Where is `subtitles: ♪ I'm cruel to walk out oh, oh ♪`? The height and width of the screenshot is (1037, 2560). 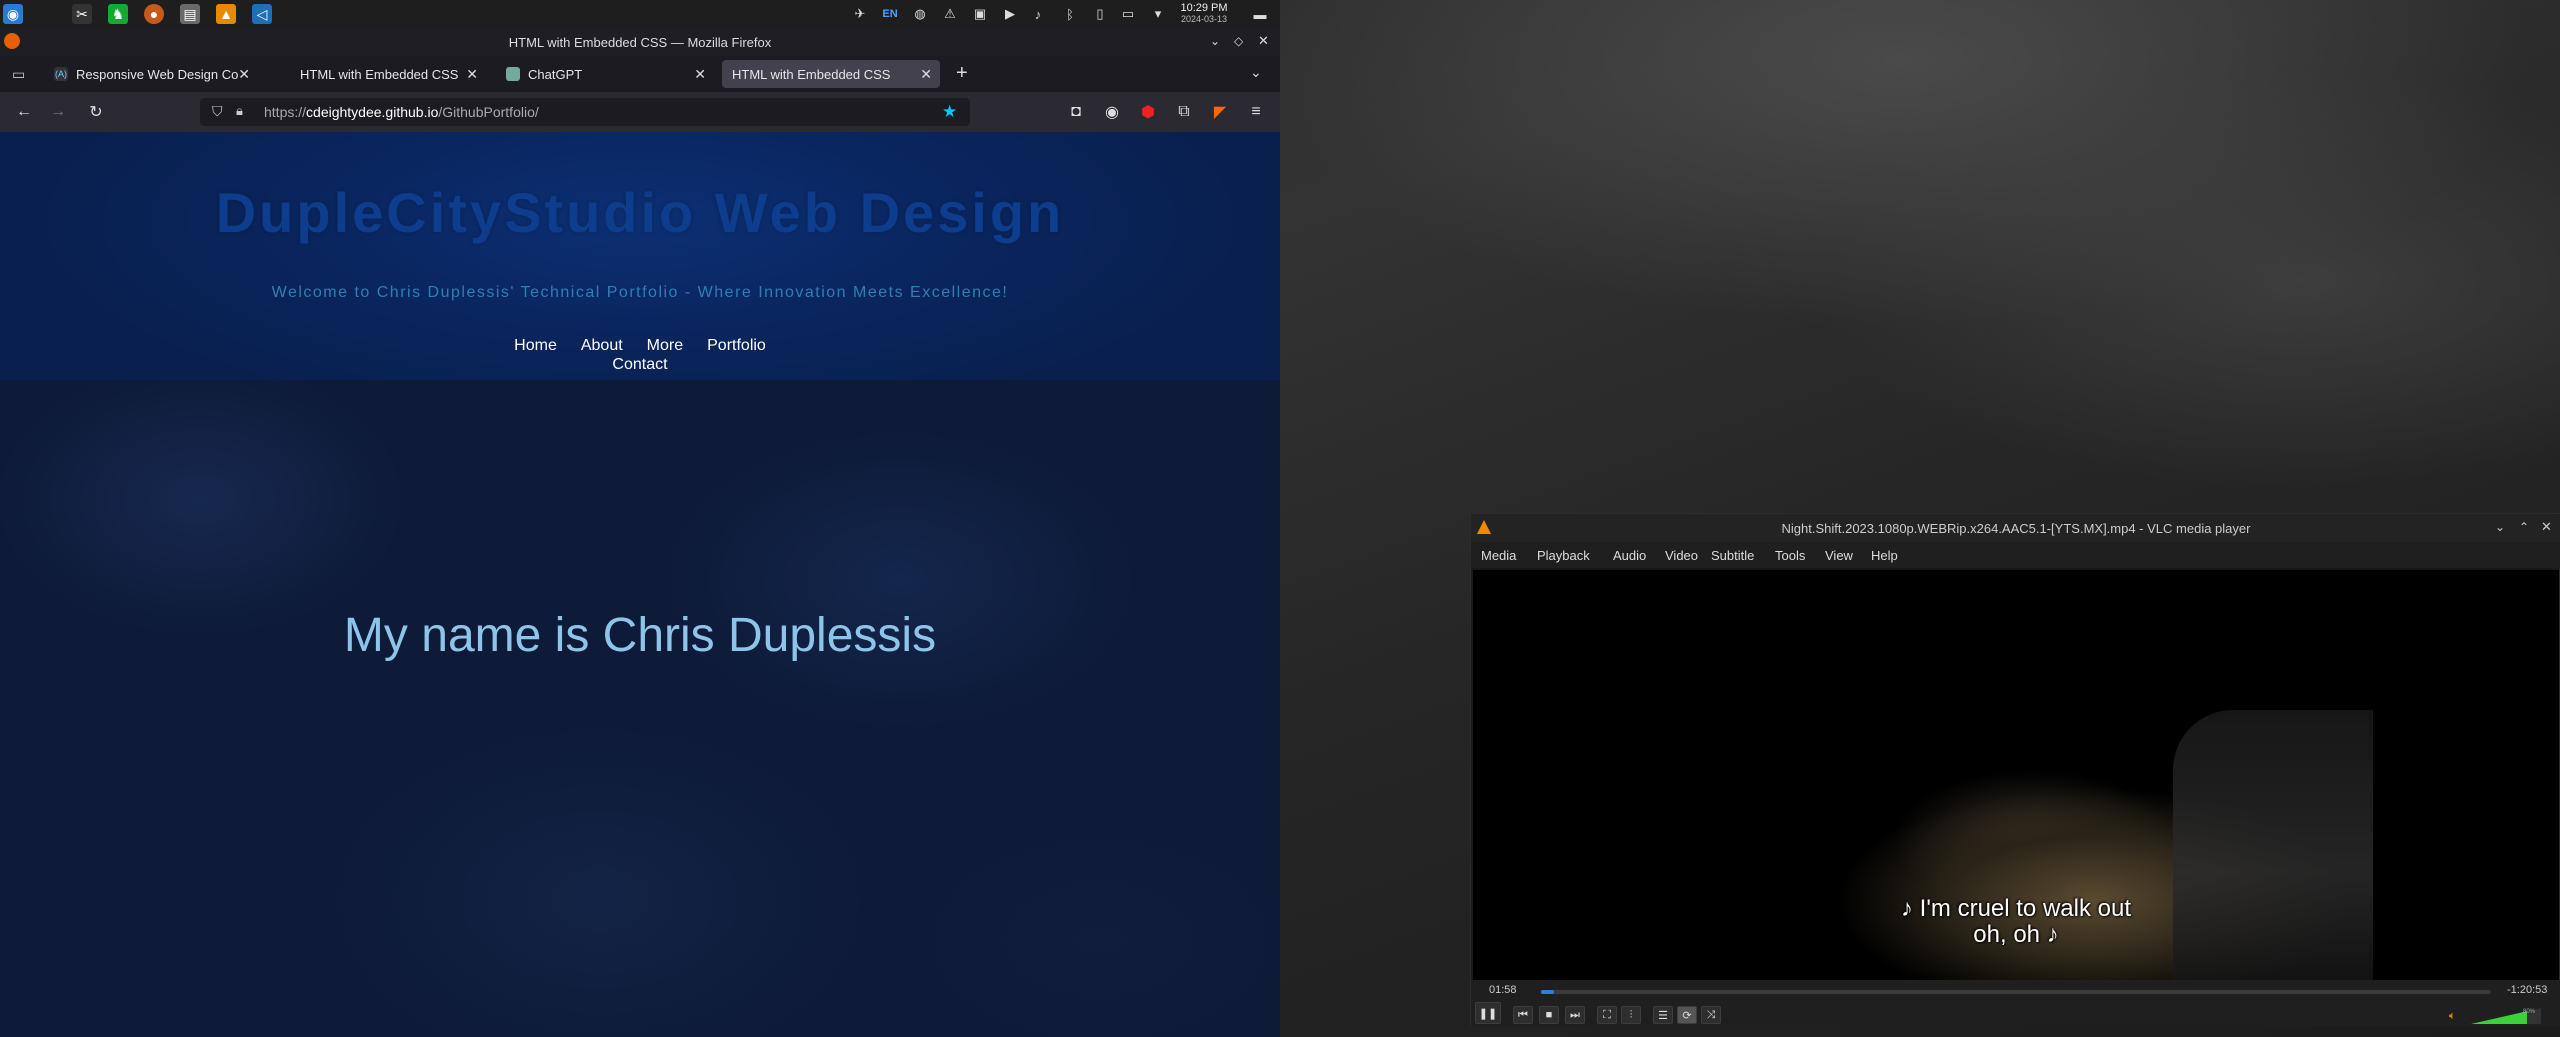 subtitles: ♪ I'm cruel to walk out oh, oh ♪ is located at coordinates (2016, 922).